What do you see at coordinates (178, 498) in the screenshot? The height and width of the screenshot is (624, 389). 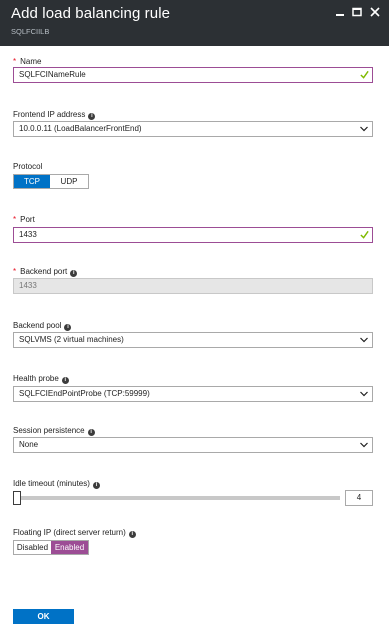 I see `idle-timeout-slider-track` at bounding box center [178, 498].